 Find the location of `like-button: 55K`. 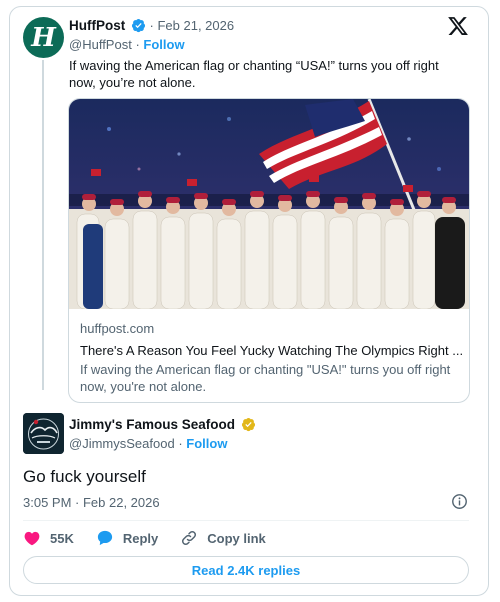

like-button: 55K is located at coordinates (48, 538).